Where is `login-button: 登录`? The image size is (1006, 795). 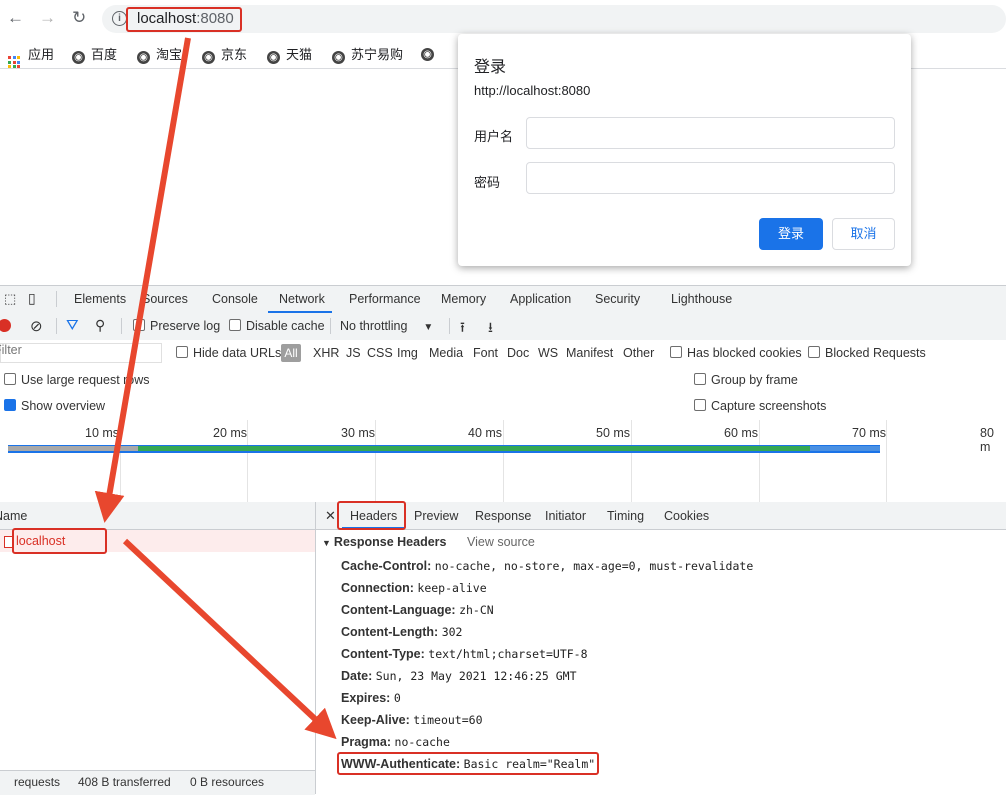 login-button: 登录 is located at coordinates (791, 234).